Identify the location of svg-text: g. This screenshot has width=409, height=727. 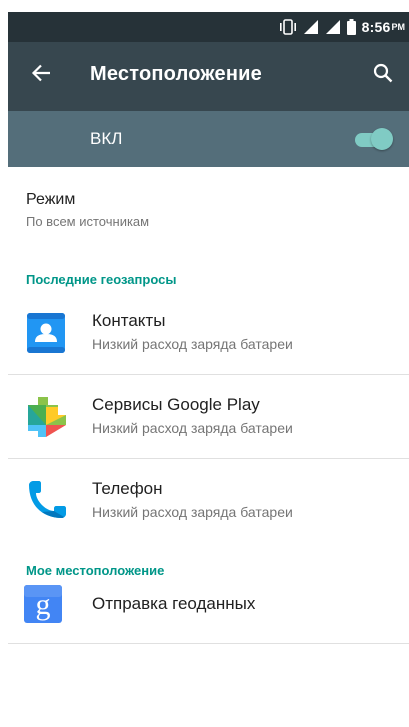
(43, 604).